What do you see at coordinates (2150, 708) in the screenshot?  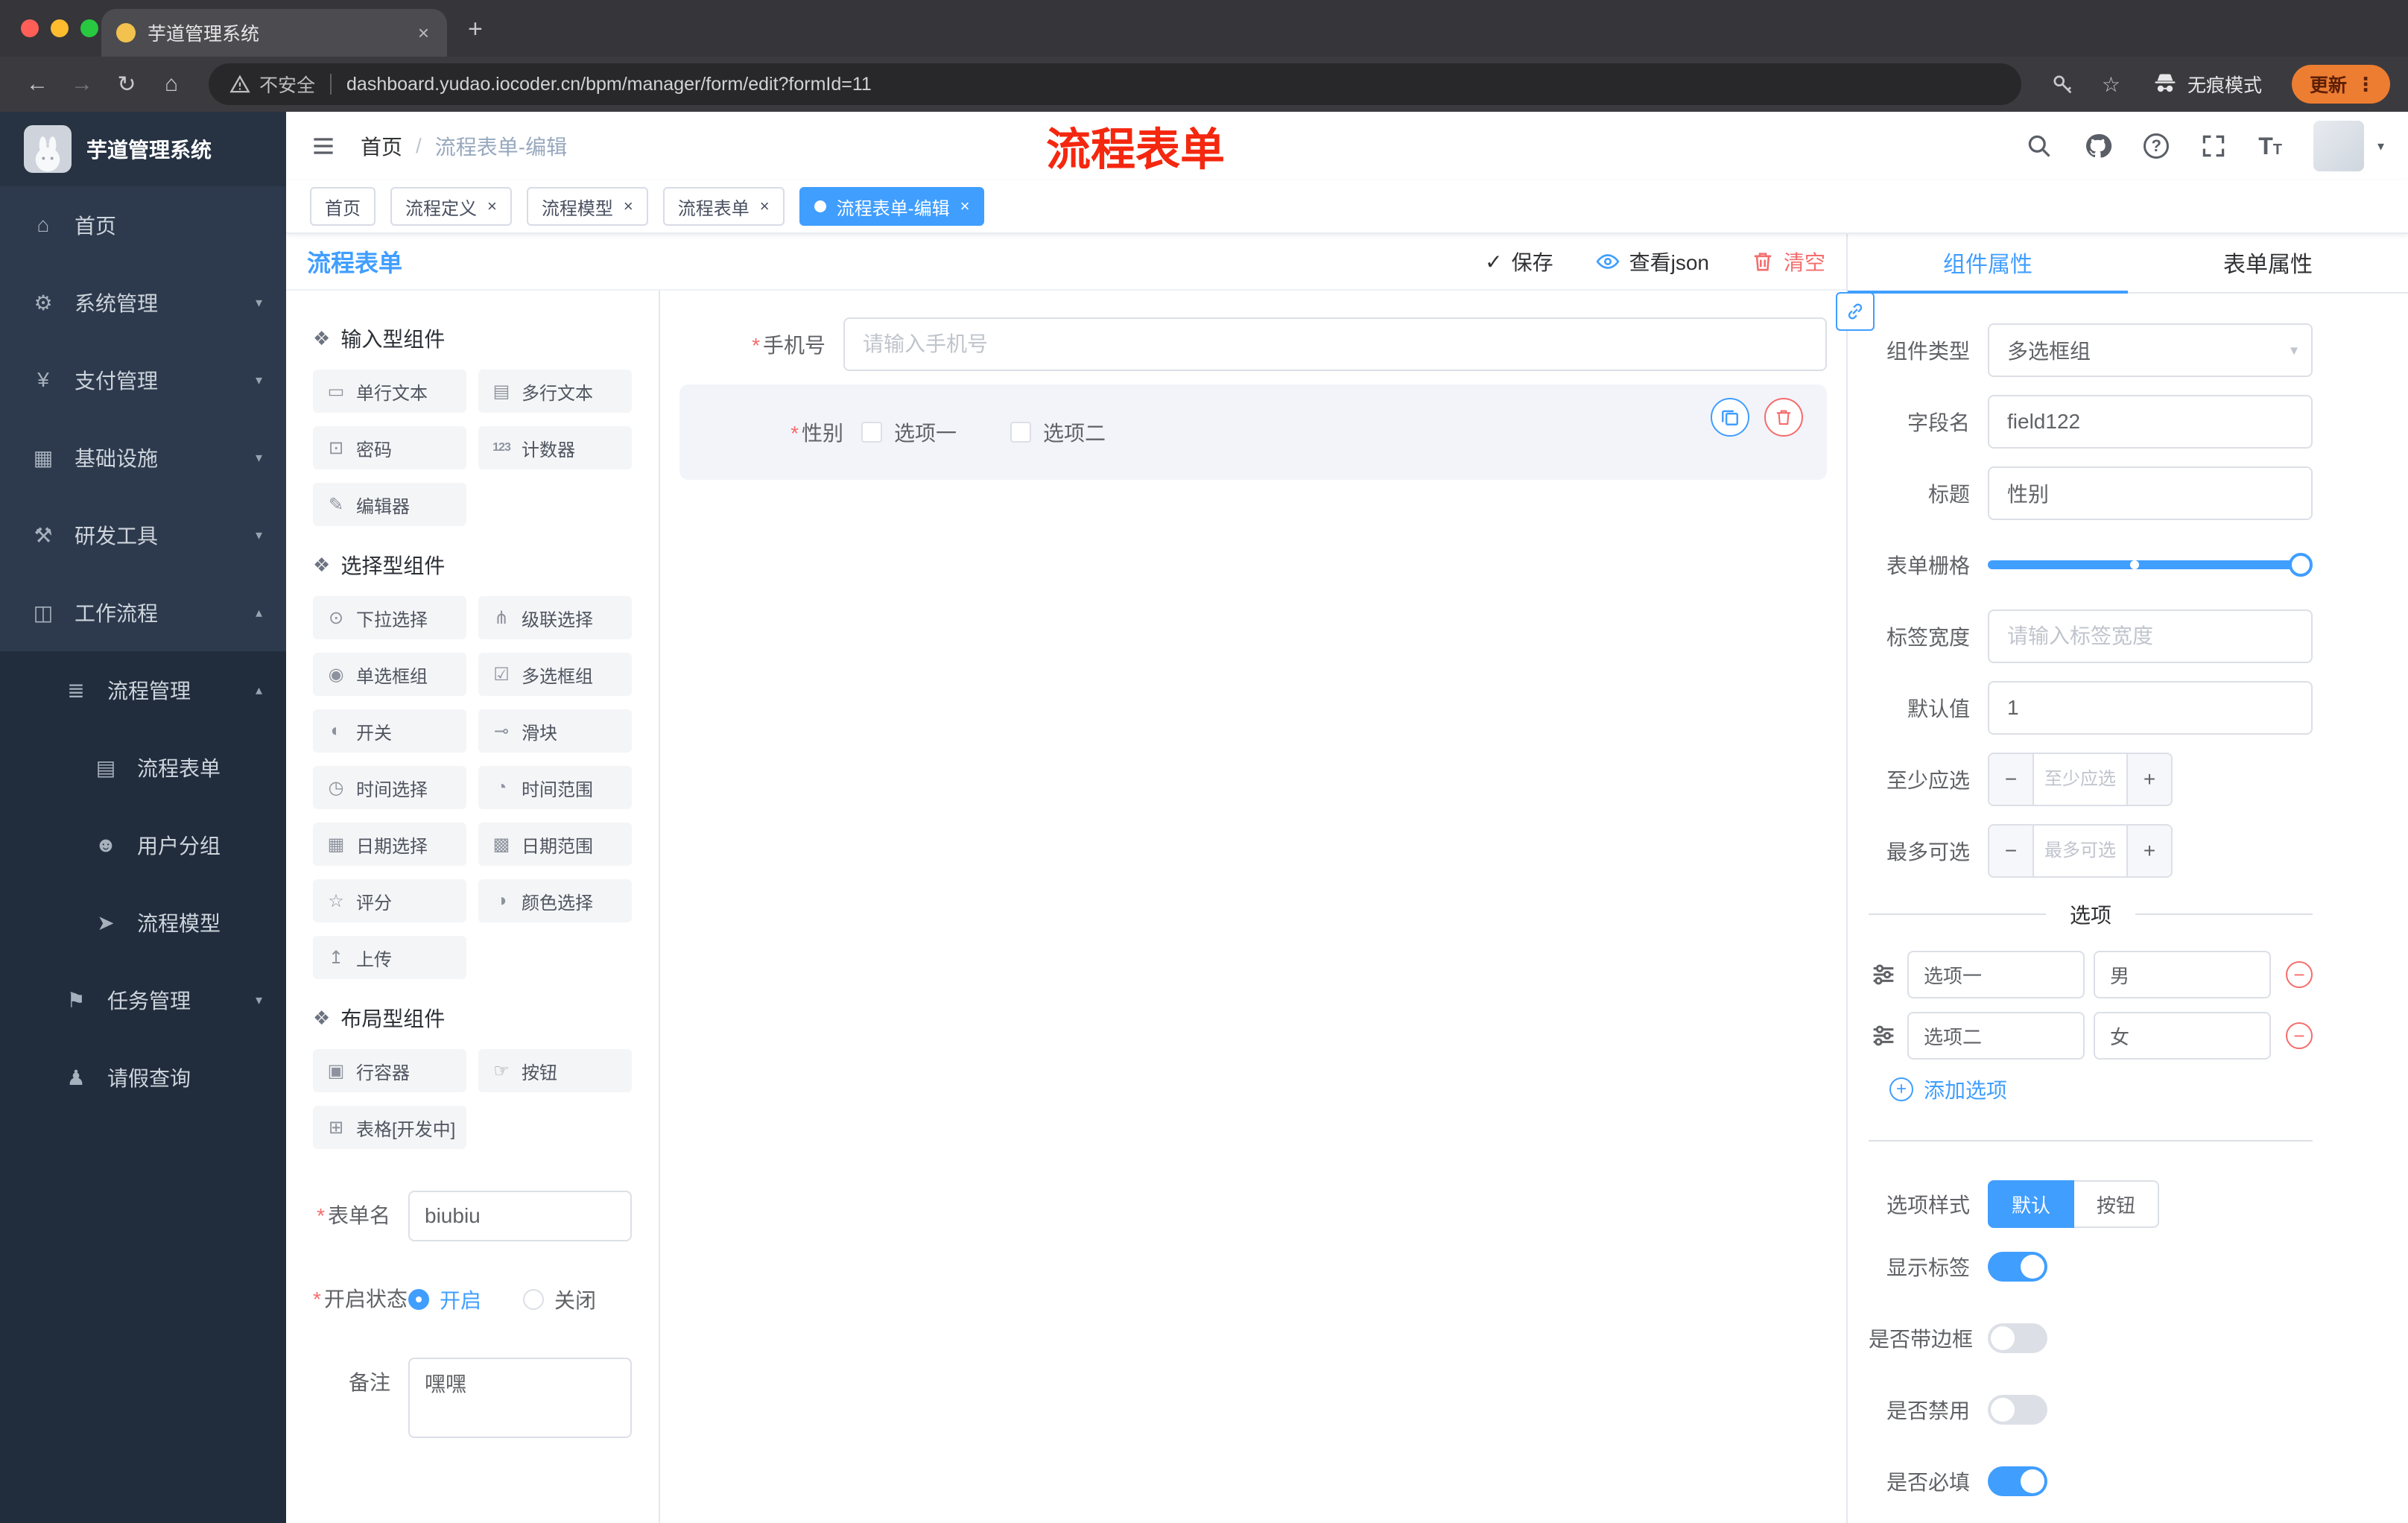 I see `default-value-input` at bounding box center [2150, 708].